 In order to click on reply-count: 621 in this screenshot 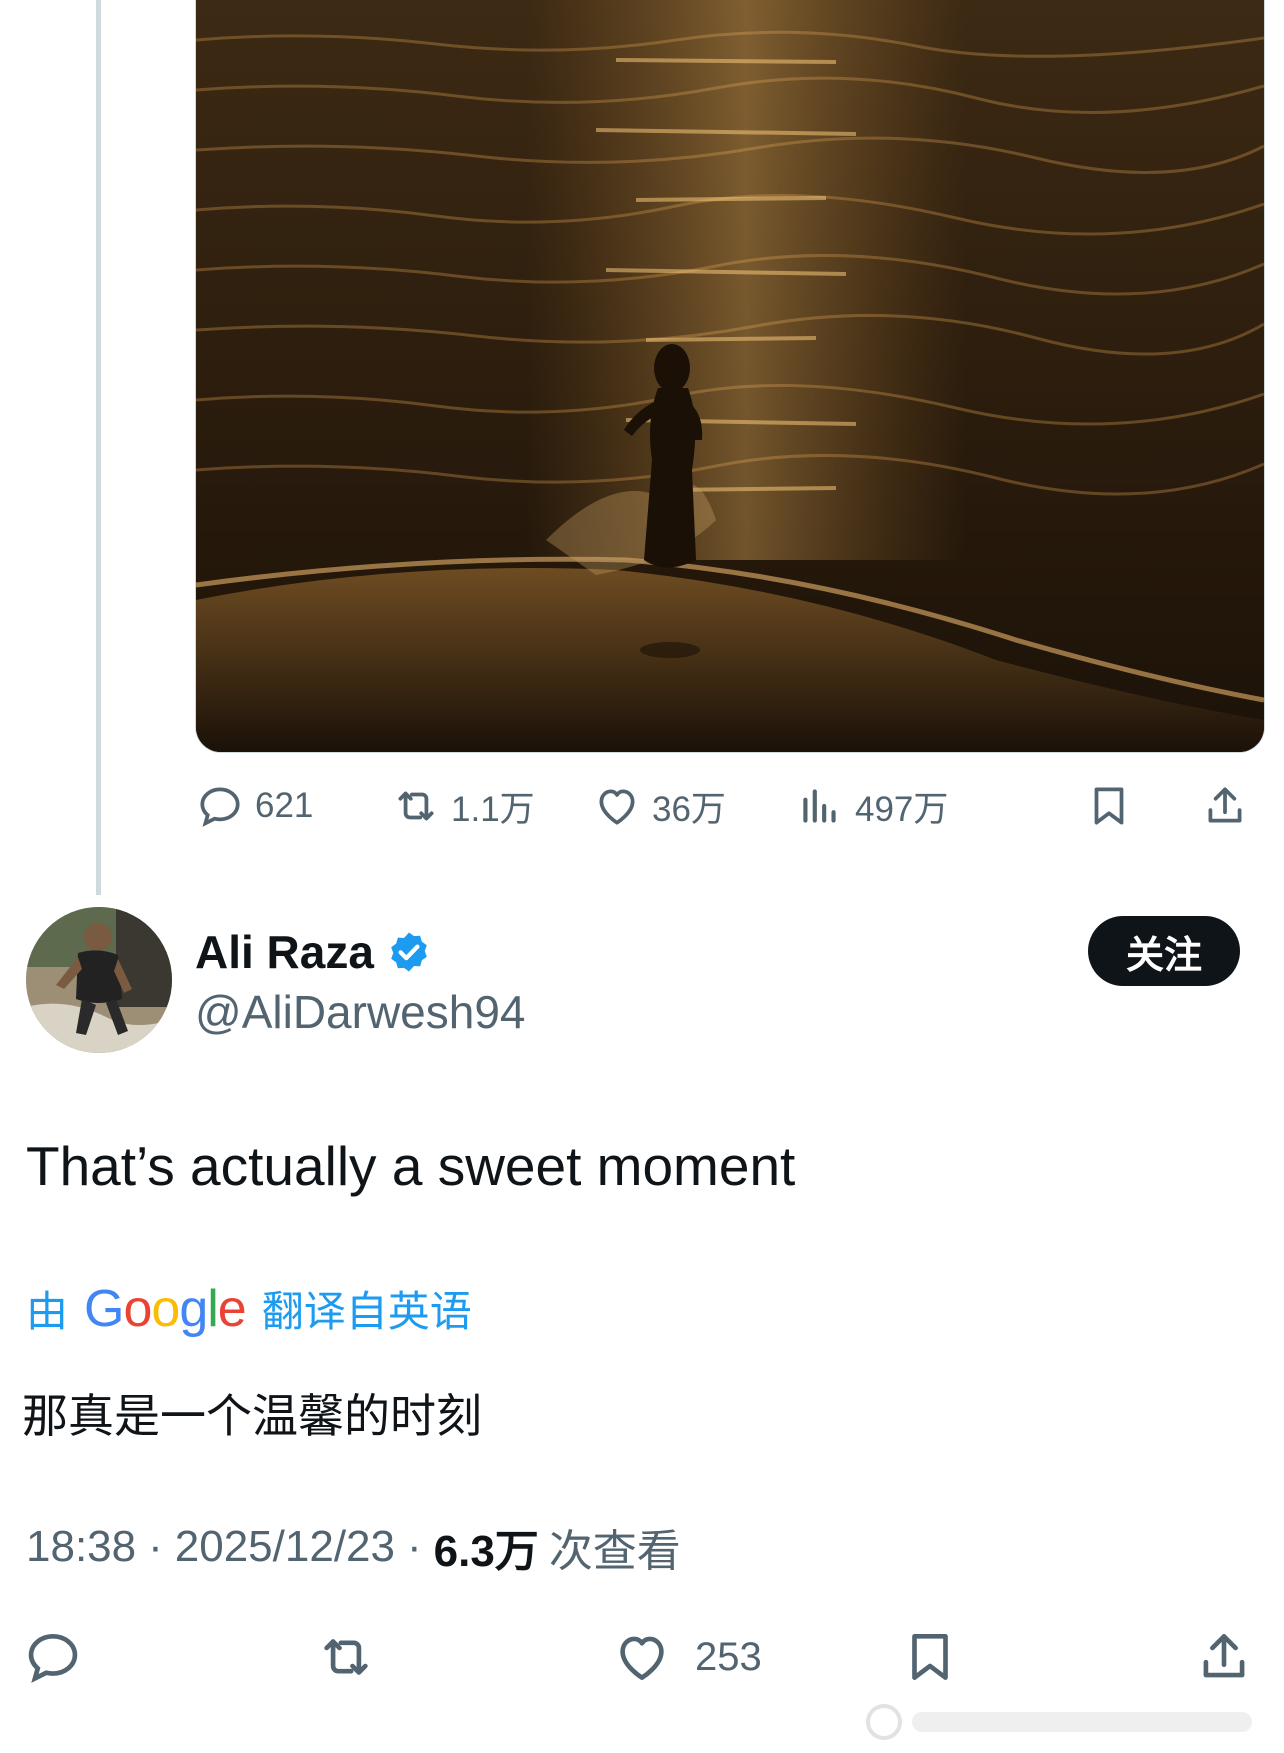, I will do `click(284, 805)`.